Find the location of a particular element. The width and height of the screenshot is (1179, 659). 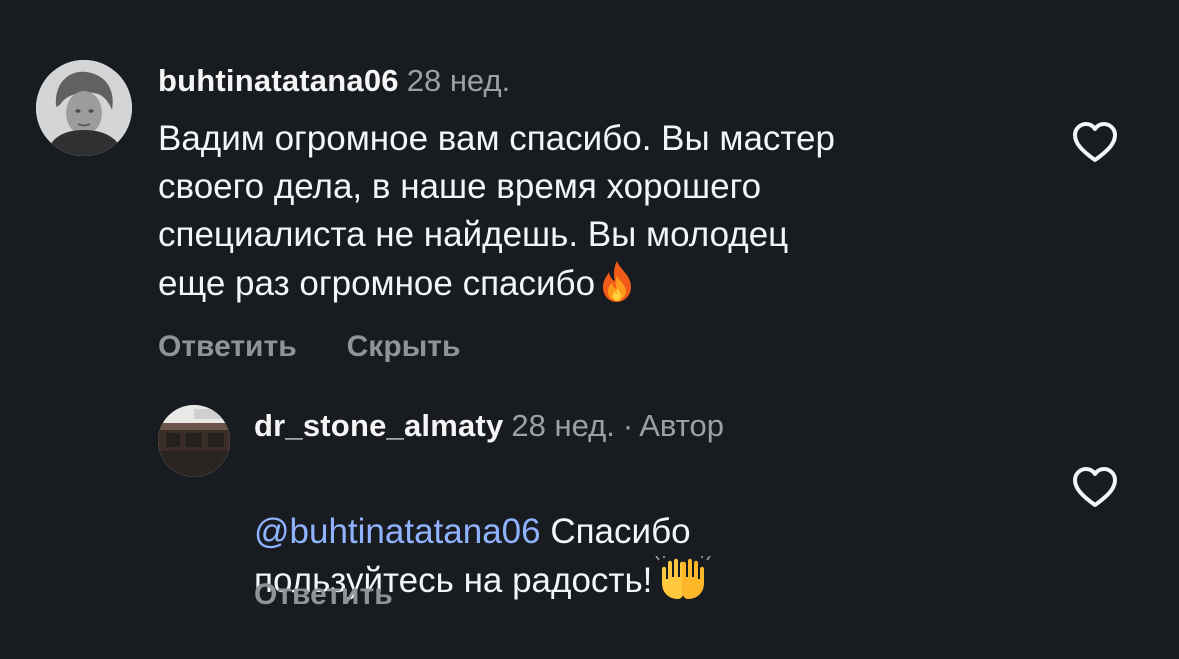

username: dr_stone_almaty is located at coordinates (378, 425).